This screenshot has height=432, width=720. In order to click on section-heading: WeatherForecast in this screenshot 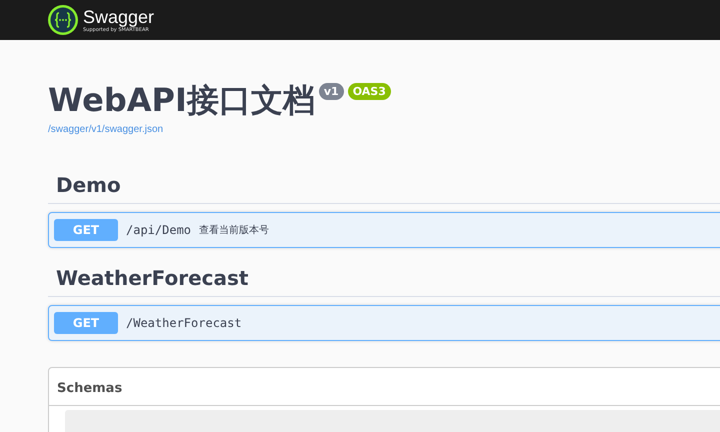, I will do `click(384, 280)`.